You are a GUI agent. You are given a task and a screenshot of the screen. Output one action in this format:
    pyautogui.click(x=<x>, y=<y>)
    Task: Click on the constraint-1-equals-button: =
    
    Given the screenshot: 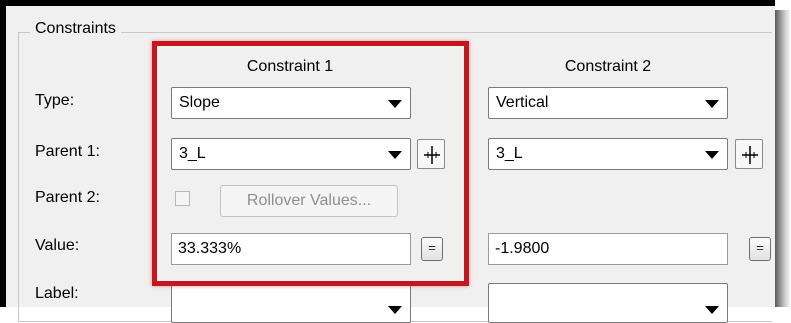 What is the action you would take?
    pyautogui.click(x=432, y=249)
    